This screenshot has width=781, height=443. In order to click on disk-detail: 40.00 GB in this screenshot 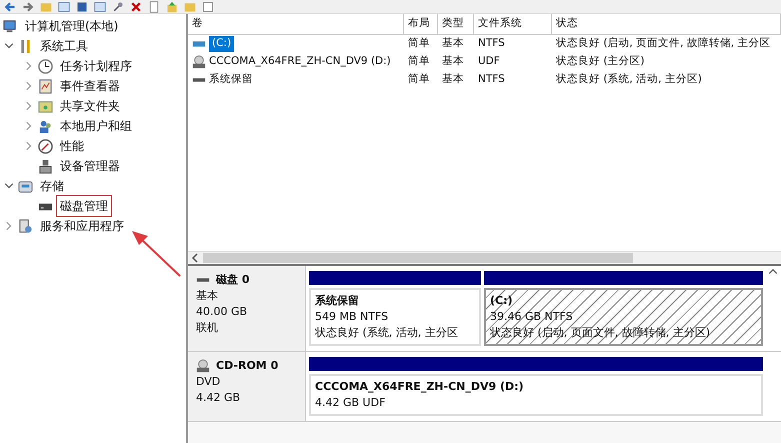, I will do `click(222, 312)`.